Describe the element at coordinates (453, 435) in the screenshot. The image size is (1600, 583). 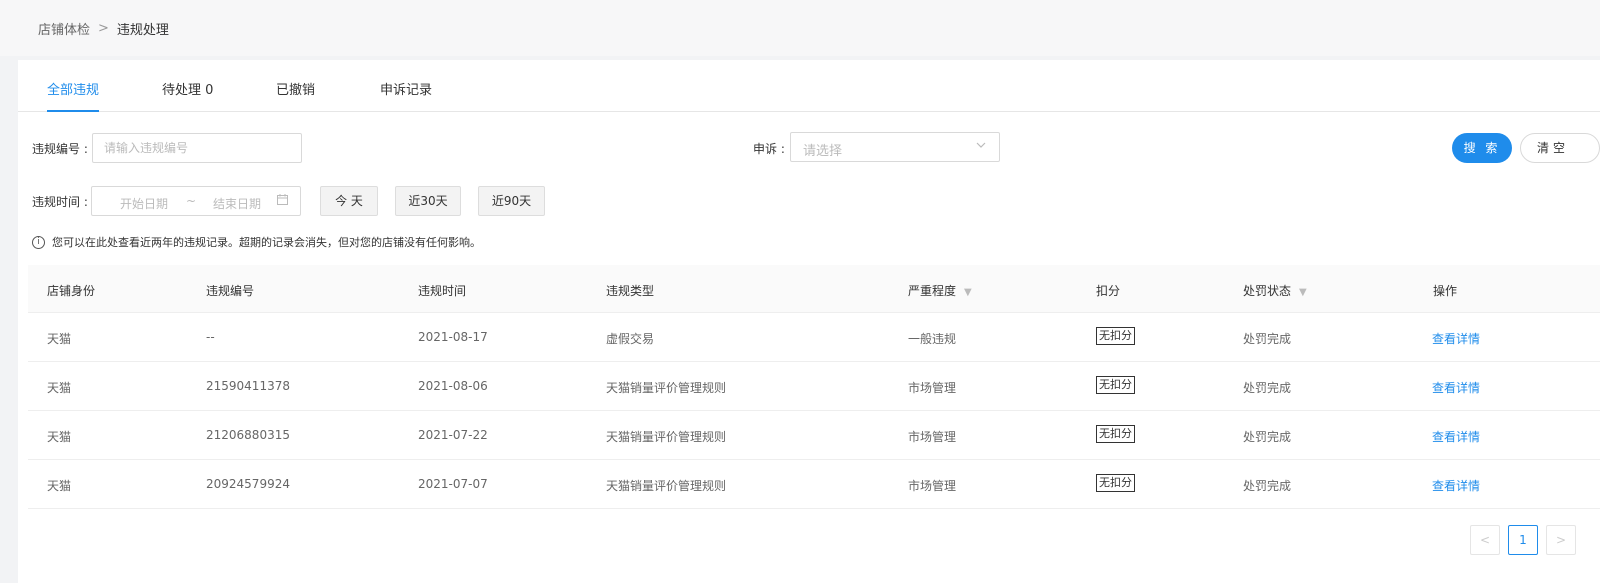
I see `cell-time: 2021-07-22` at that location.